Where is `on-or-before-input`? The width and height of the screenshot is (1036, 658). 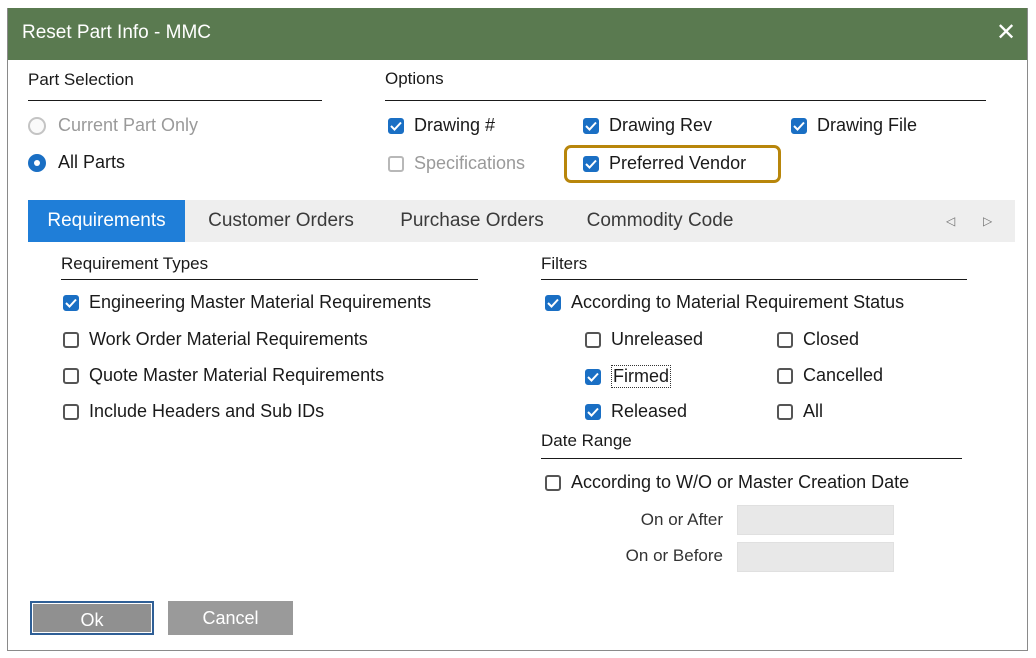
on-or-before-input is located at coordinates (815, 557).